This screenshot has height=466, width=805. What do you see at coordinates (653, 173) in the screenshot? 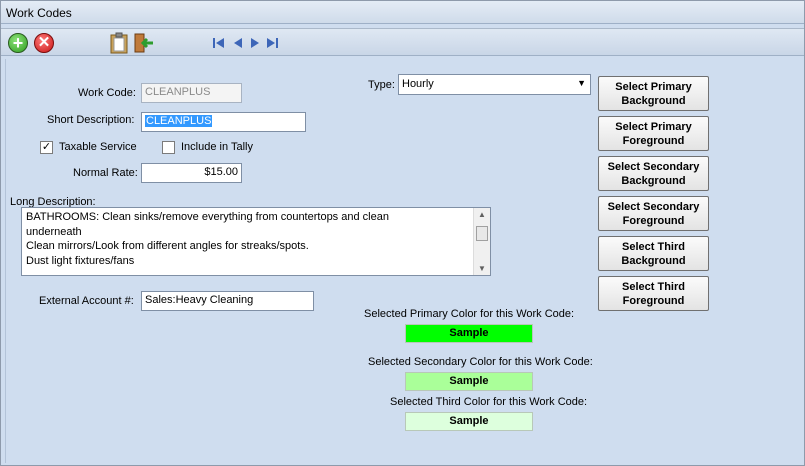
I see `select-secondary-background-button: Select Secondary Background` at bounding box center [653, 173].